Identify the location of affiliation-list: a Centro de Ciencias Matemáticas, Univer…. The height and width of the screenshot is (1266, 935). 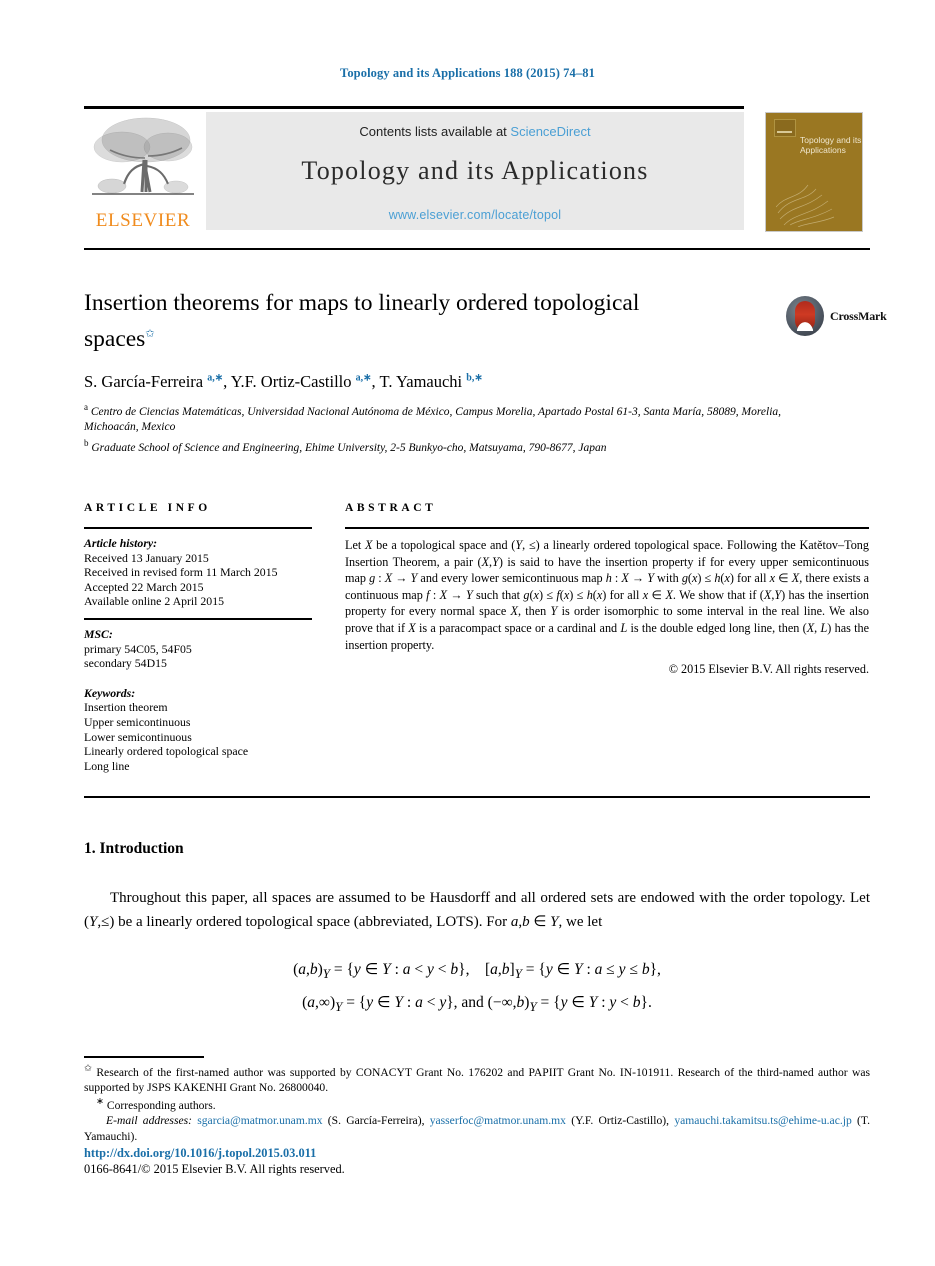
(434, 428).